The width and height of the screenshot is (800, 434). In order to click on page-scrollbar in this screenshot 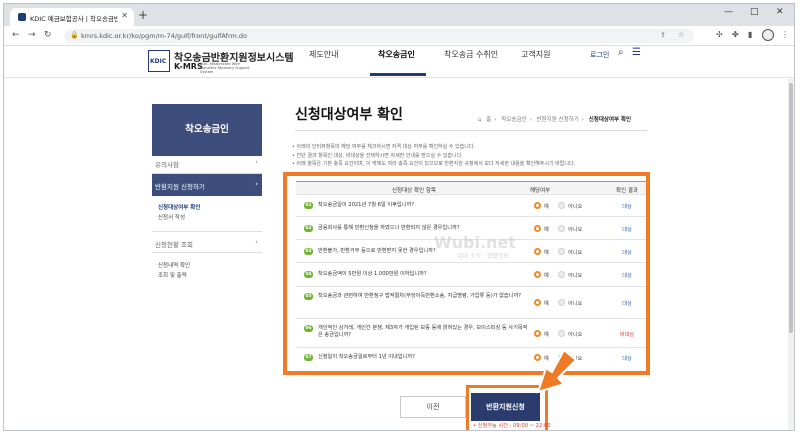, I will do `click(791, 254)`.